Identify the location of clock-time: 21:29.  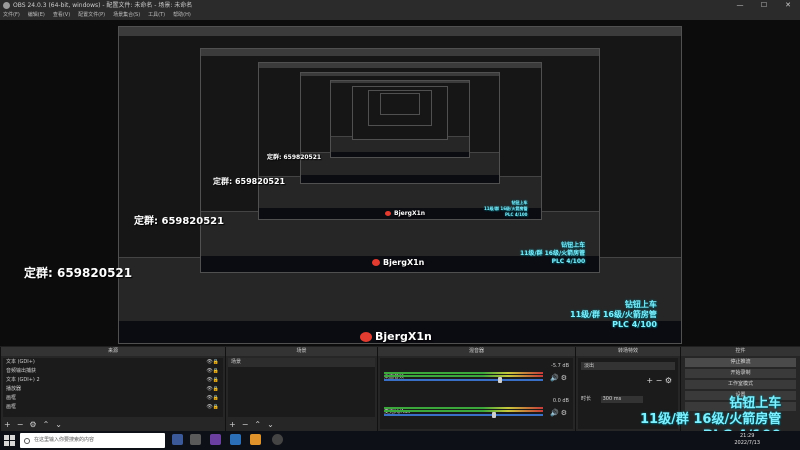
(747, 436).